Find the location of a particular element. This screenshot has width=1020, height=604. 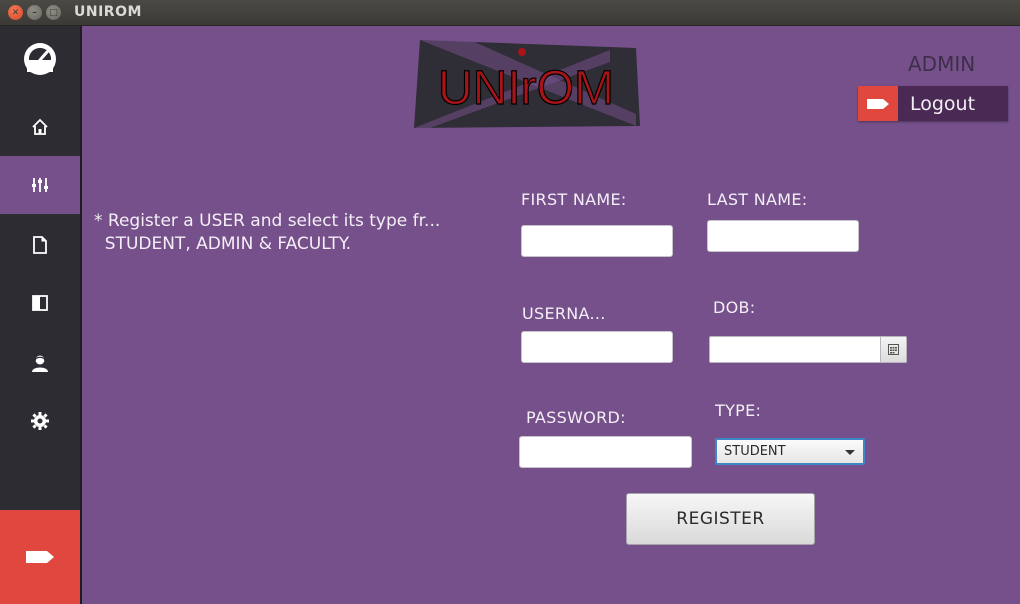

window-minimize-button: – is located at coordinates (34, 12).